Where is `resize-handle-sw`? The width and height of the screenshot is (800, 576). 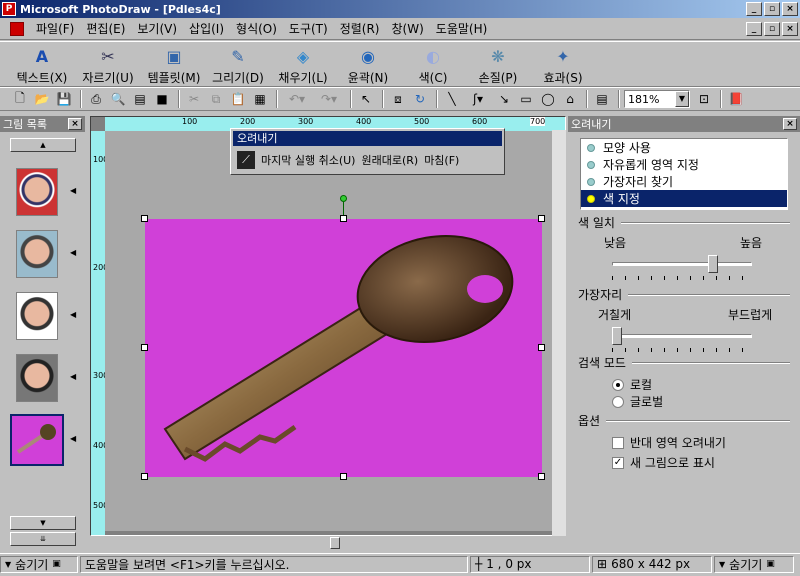 resize-handle-sw is located at coordinates (144, 476).